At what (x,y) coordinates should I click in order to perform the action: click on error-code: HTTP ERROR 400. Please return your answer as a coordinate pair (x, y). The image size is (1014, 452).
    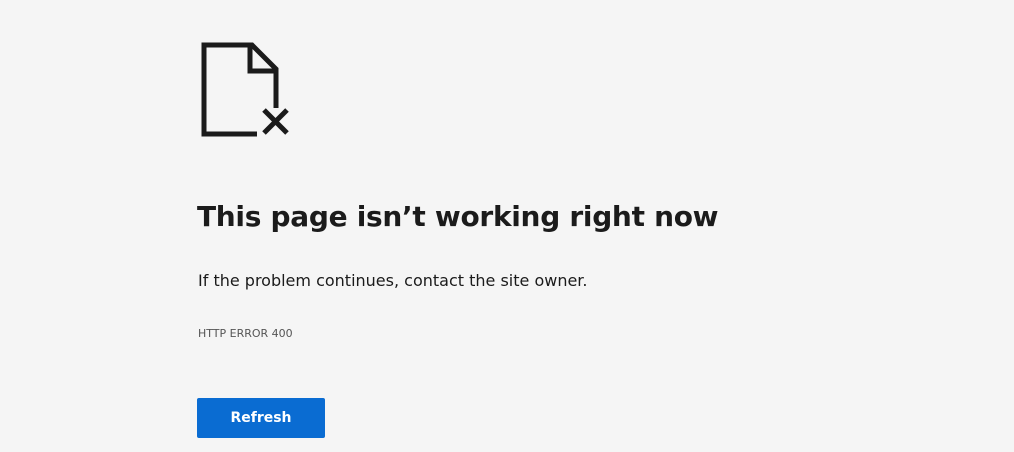
    Looking at the image, I should click on (245, 333).